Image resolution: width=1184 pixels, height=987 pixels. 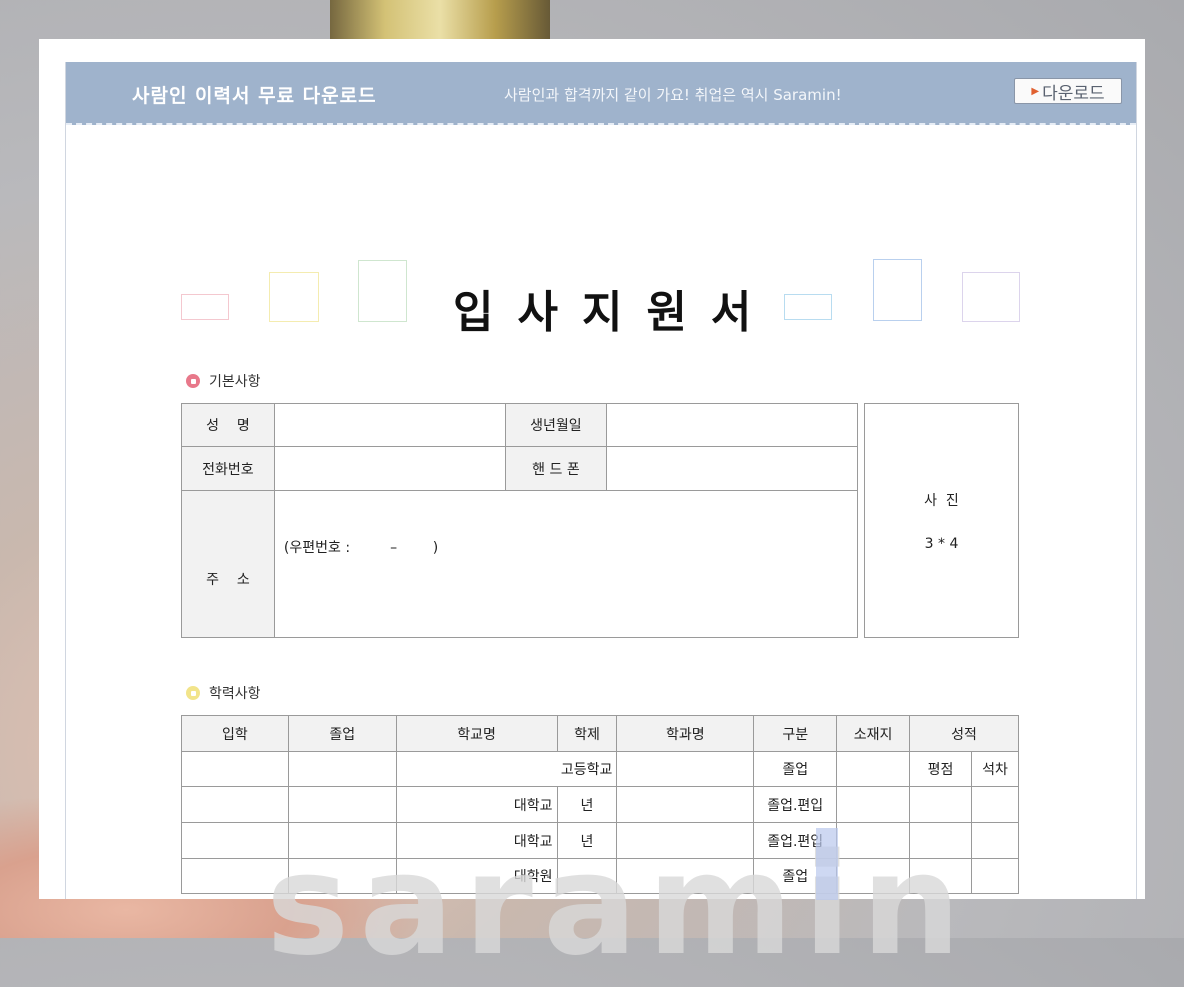 What do you see at coordinates (614, 312) in the screenshot?
I see `document-title: 입사지원서` at bounding box center [614, 312].